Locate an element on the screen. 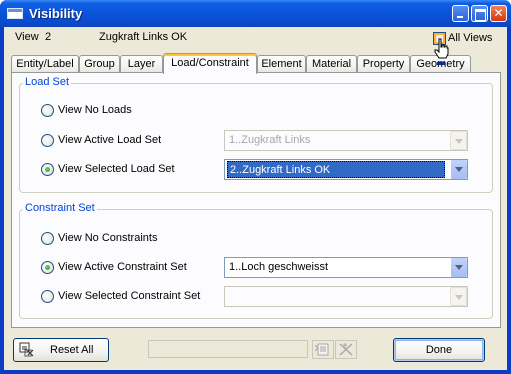 The image size is (511, 374). list-tool-icon is located at coordinates (323, 349).